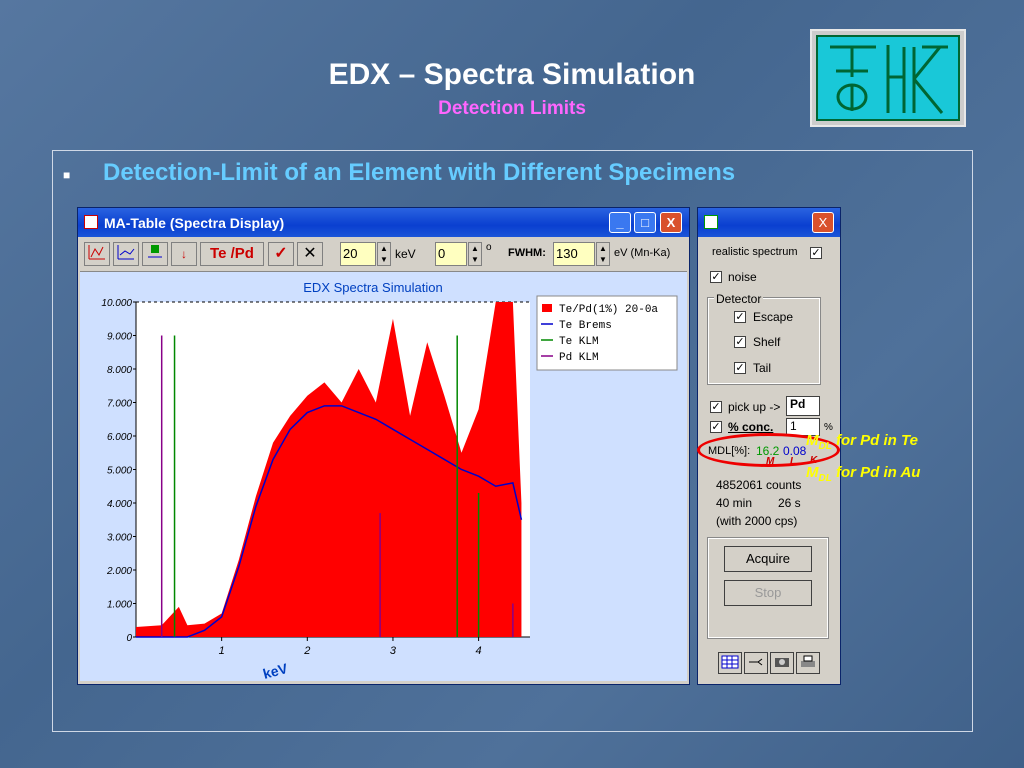  Describe the element at coordinates (310, 254) in the screenshot. I see `cancel-x-button: ✕` at that location.